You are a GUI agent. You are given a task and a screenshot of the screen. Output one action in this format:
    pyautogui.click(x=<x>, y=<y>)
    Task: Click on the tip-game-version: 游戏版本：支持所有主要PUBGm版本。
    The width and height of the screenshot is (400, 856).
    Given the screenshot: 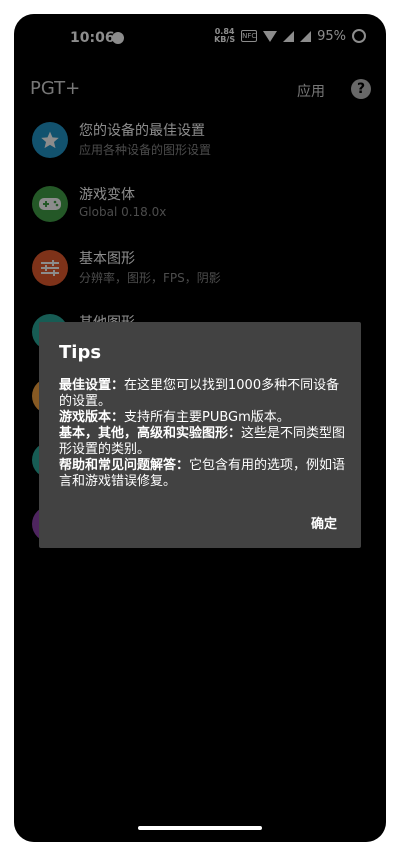 What is the action you would take?
    pyautogui.click(x=204, y=418)
    